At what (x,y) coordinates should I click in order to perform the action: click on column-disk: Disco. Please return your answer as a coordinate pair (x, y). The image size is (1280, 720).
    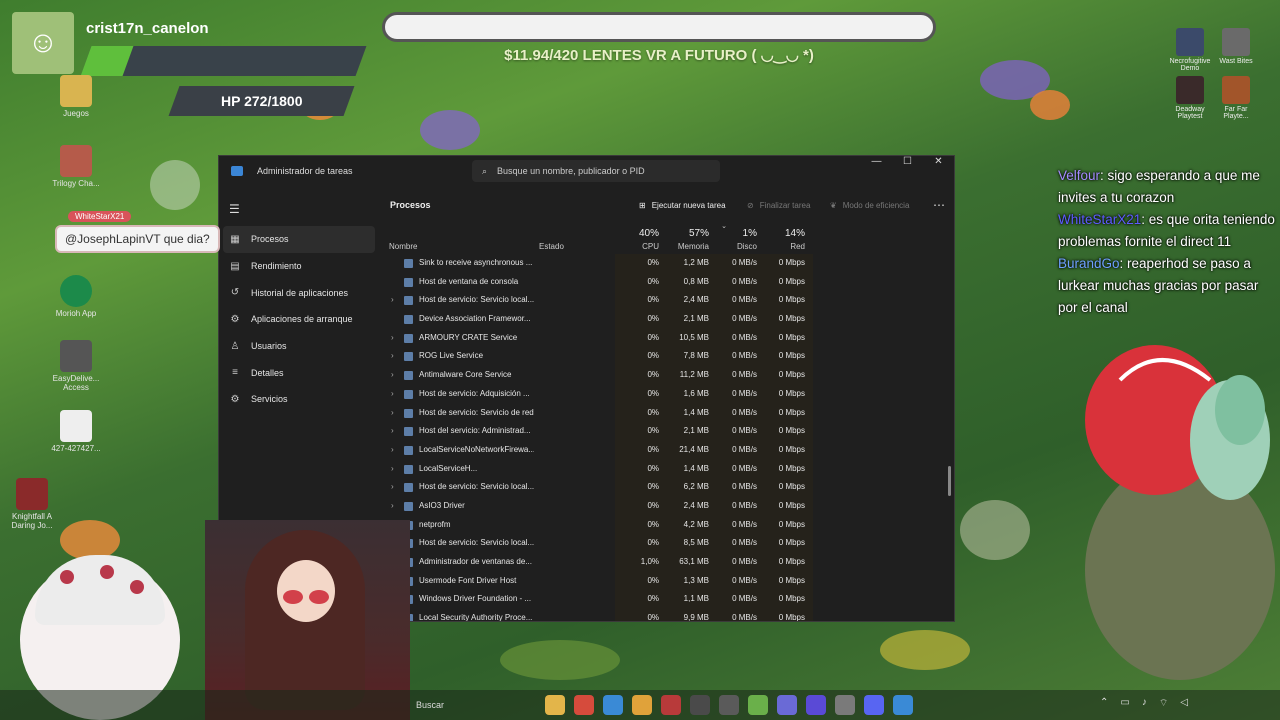
    Looking at the image, I should click on (738, 246).